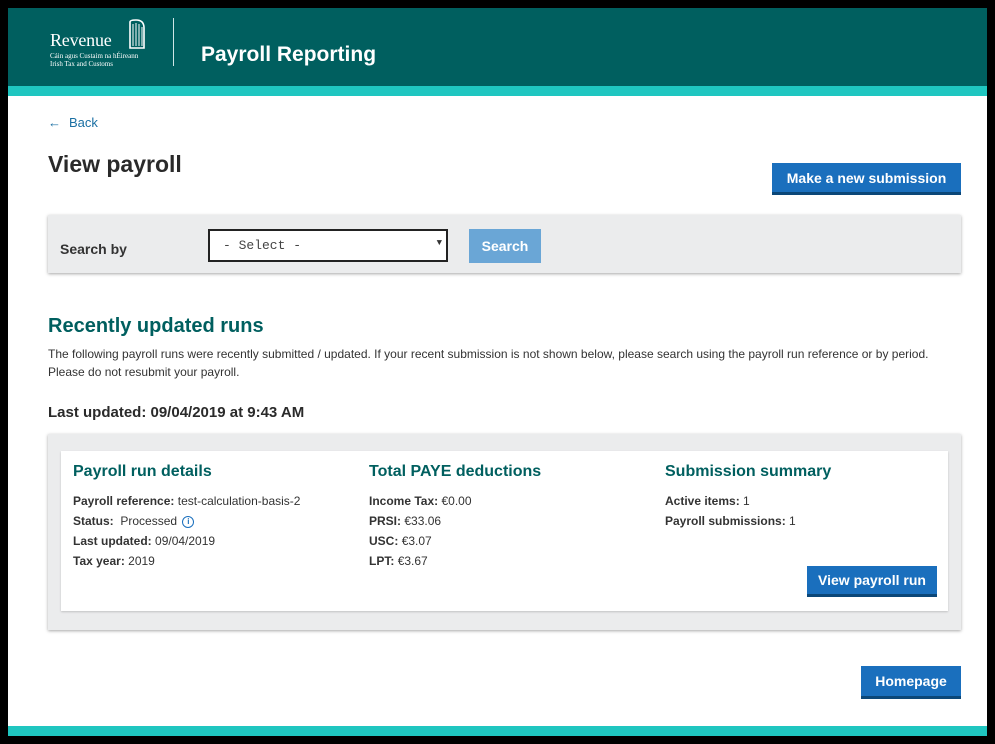 The width and height of the screenshot is (995, 744). Describe the element at coordinates (141, 561) in the screenshot. I see `tax-year-value: 2019` at that location.